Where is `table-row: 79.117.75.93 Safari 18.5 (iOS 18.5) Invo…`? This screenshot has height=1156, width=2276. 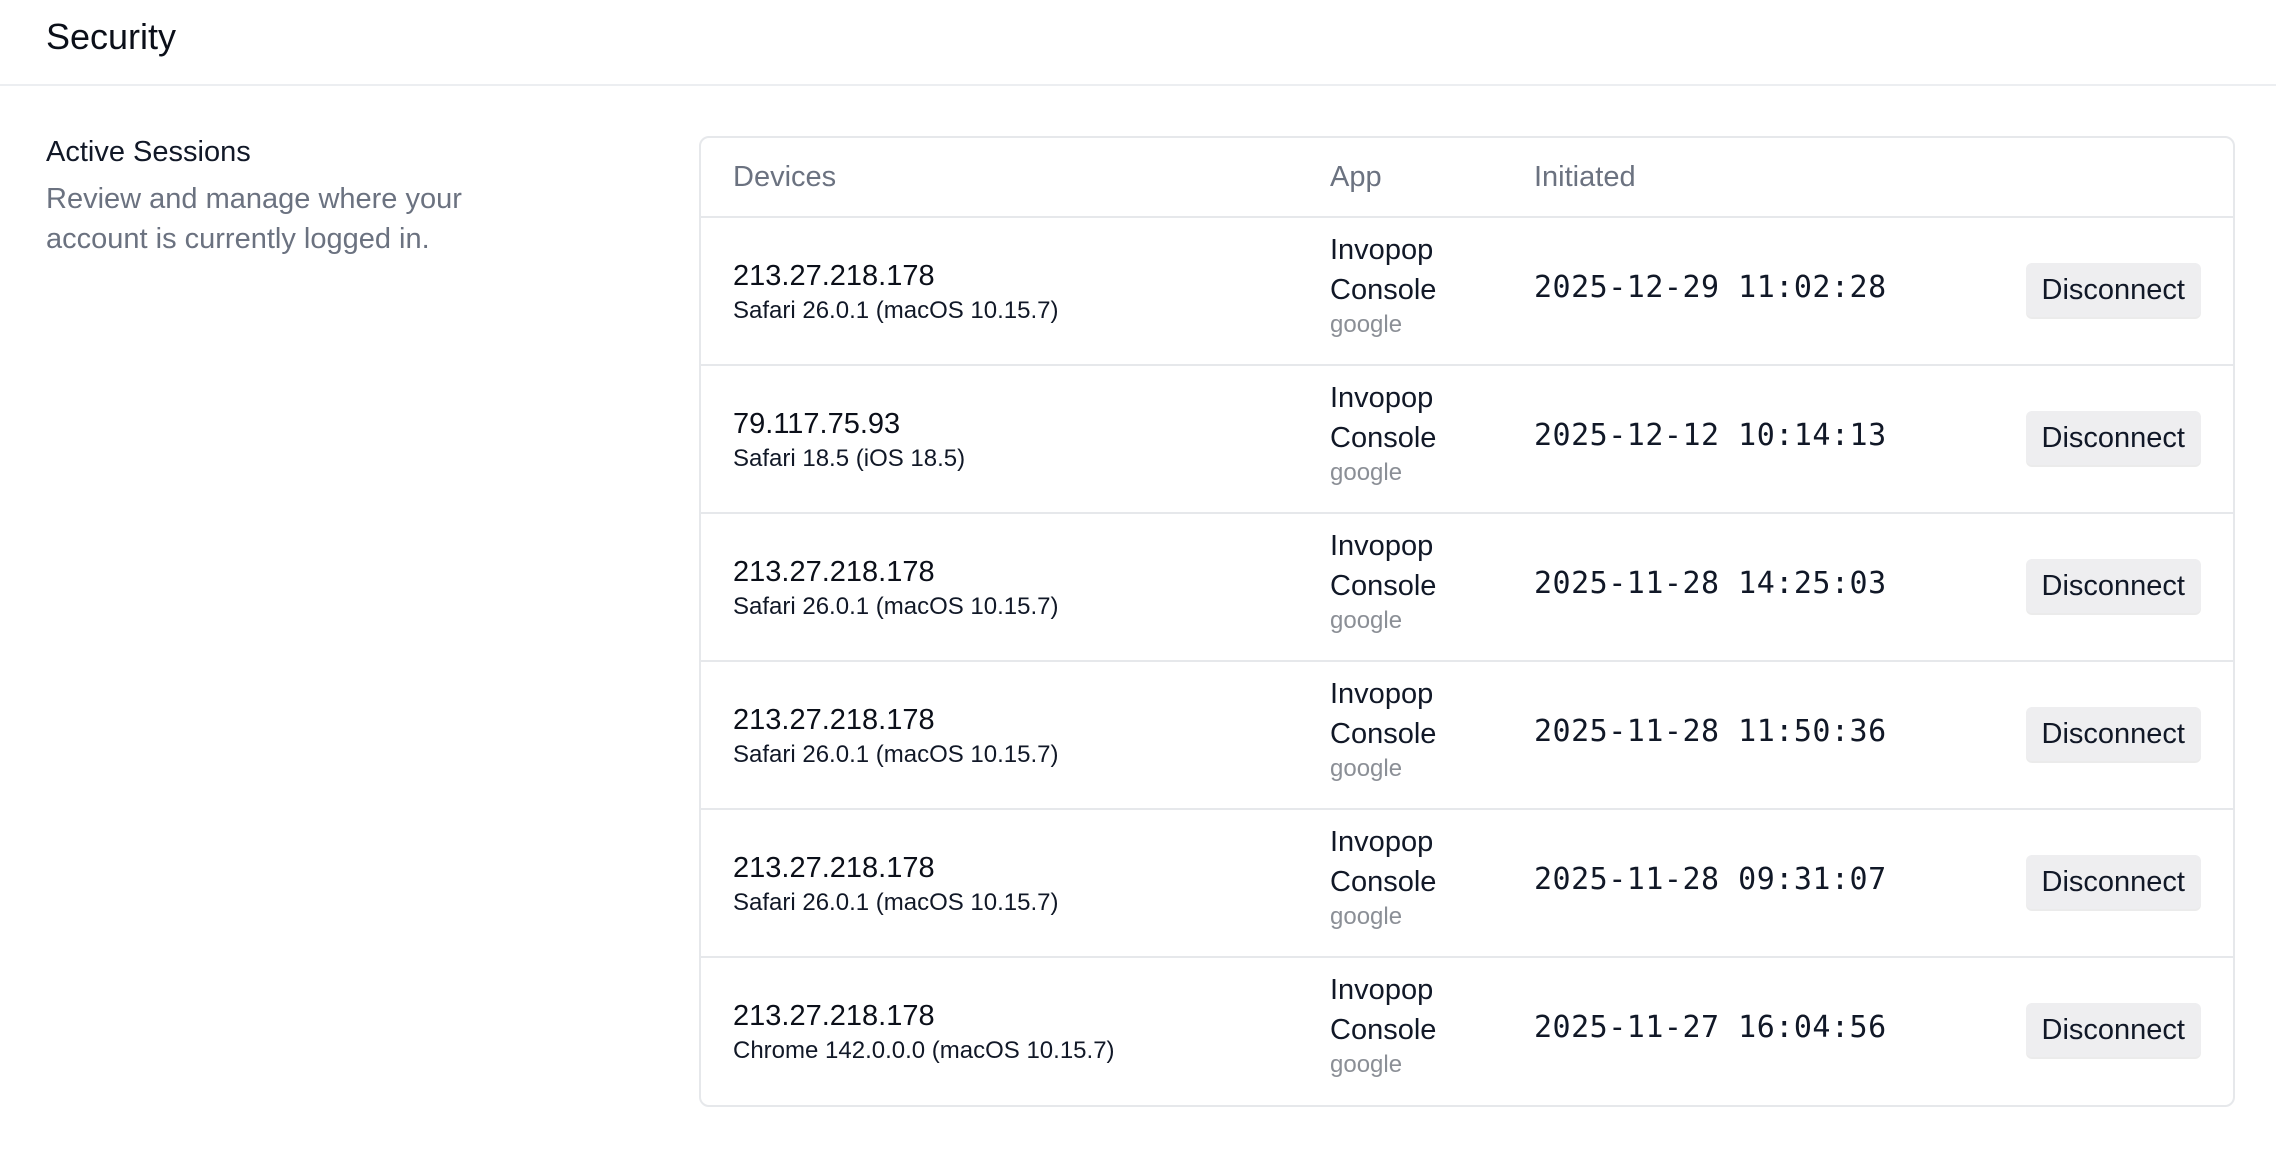 table-row: 79.117.75.93 Safari 18.5 (iOS 18.5) Invo… is located at coordinates (1467, 440).